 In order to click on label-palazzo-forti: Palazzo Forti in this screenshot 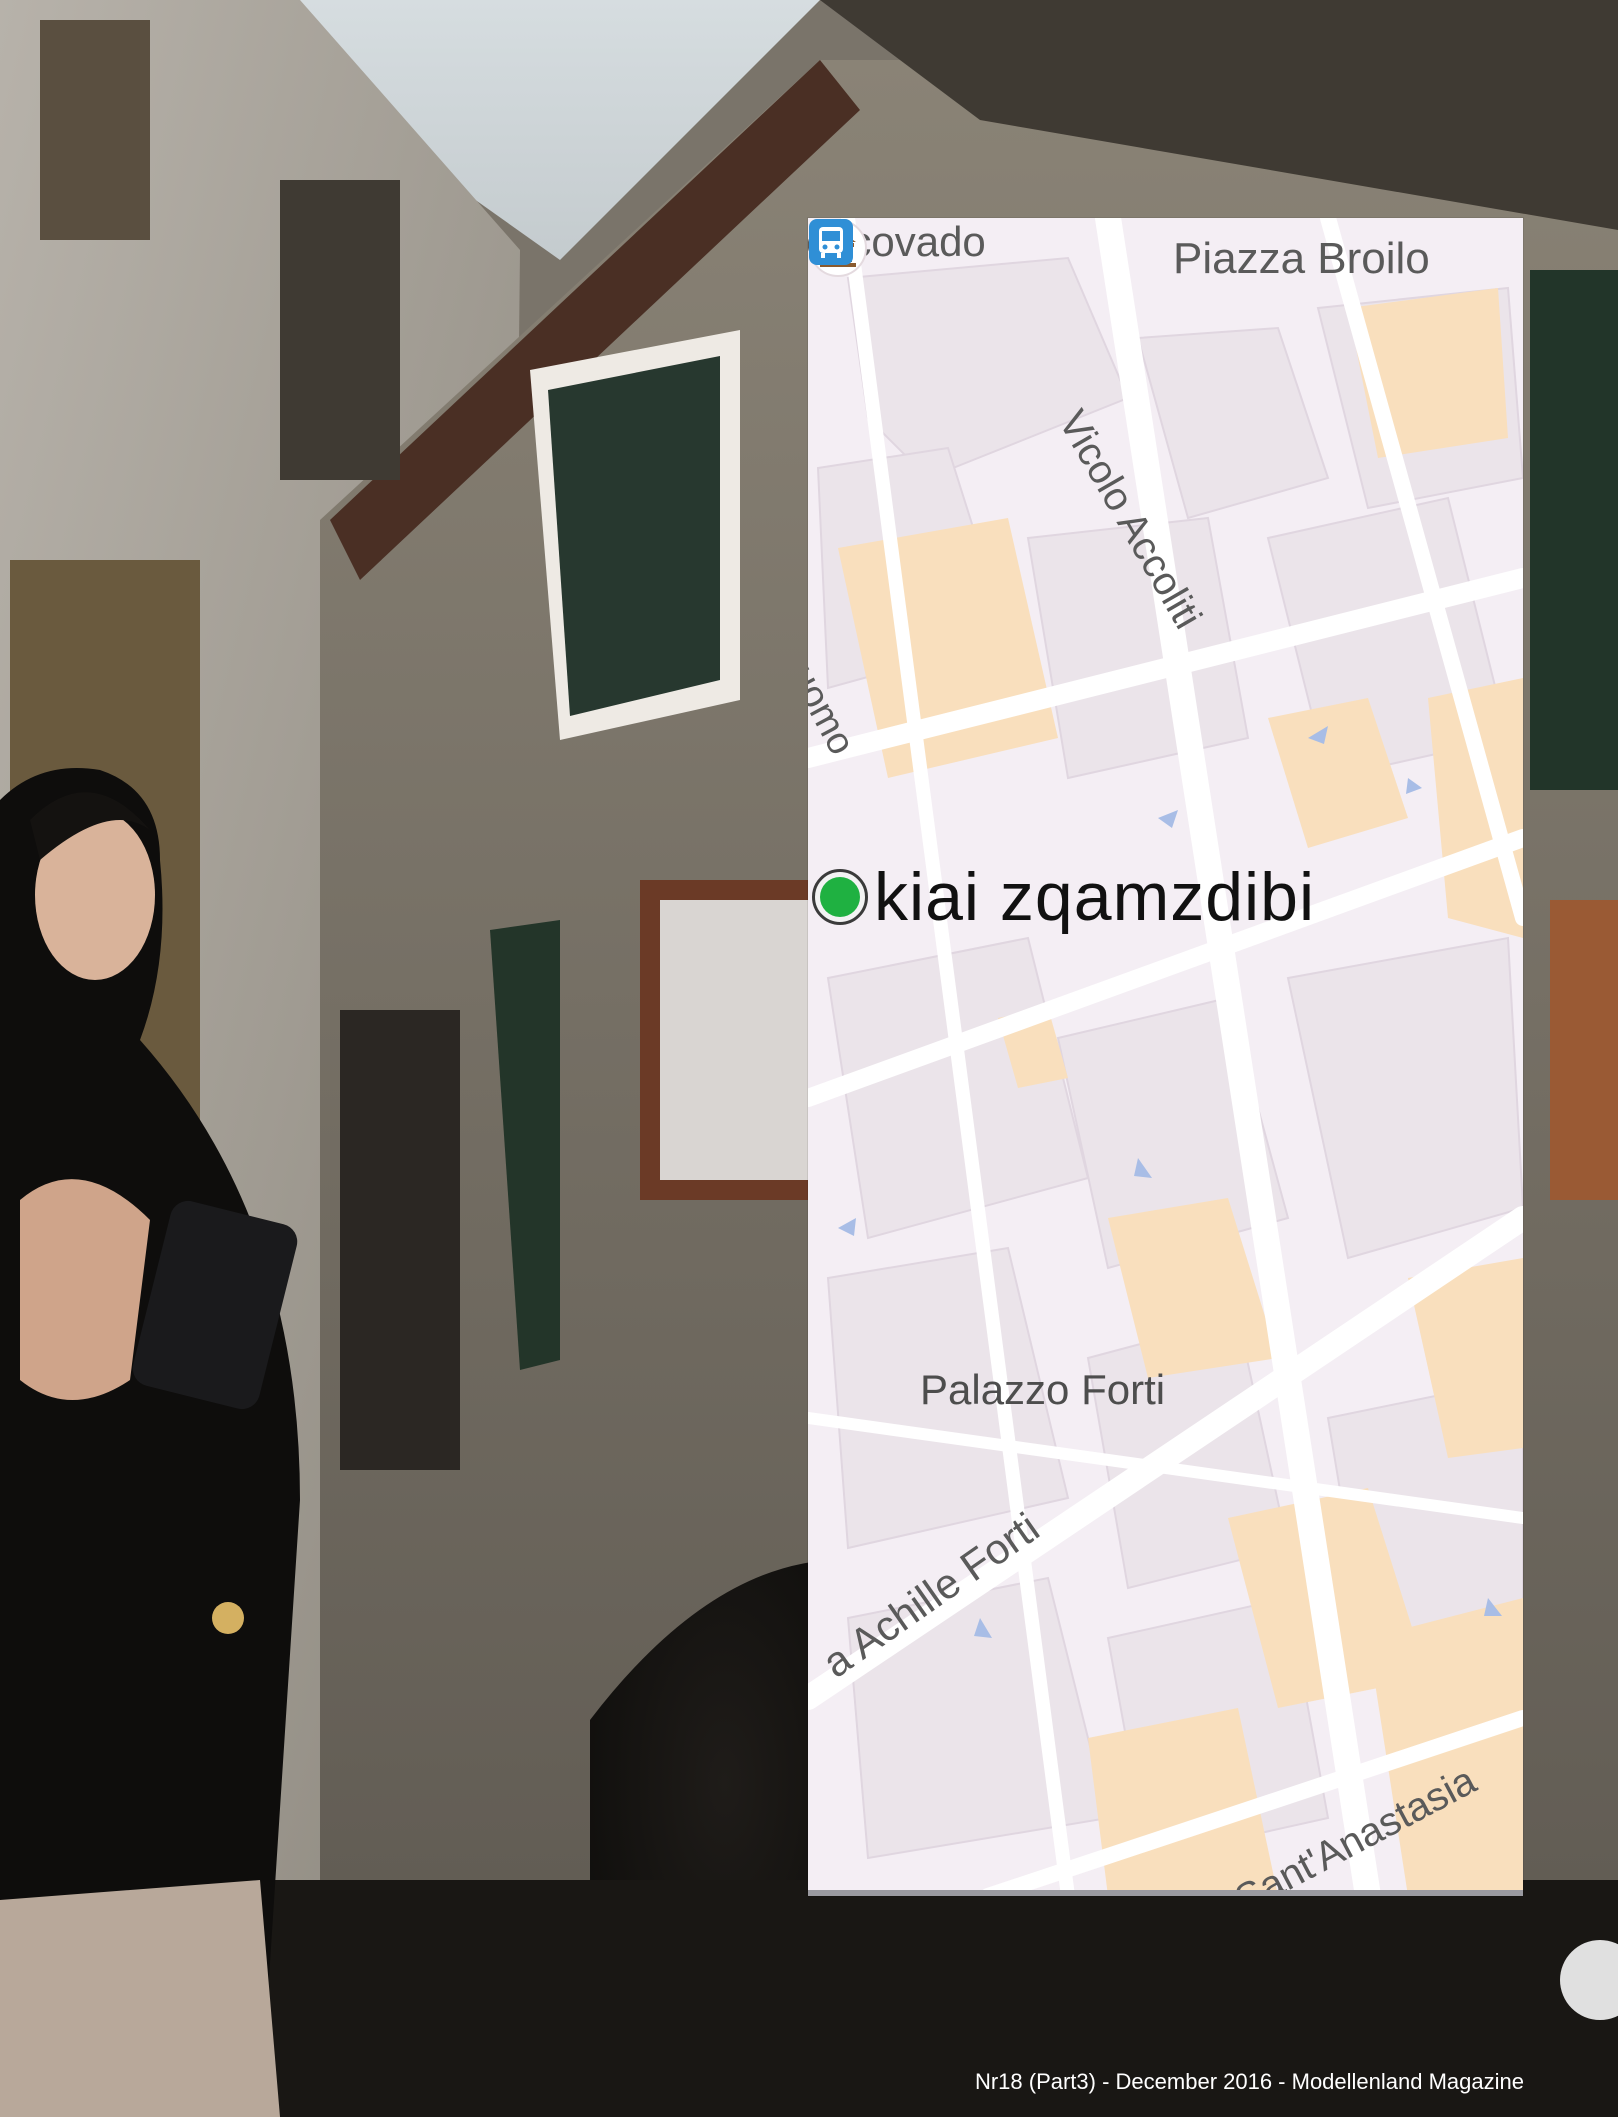, I will do `click(1043, 1389)`.